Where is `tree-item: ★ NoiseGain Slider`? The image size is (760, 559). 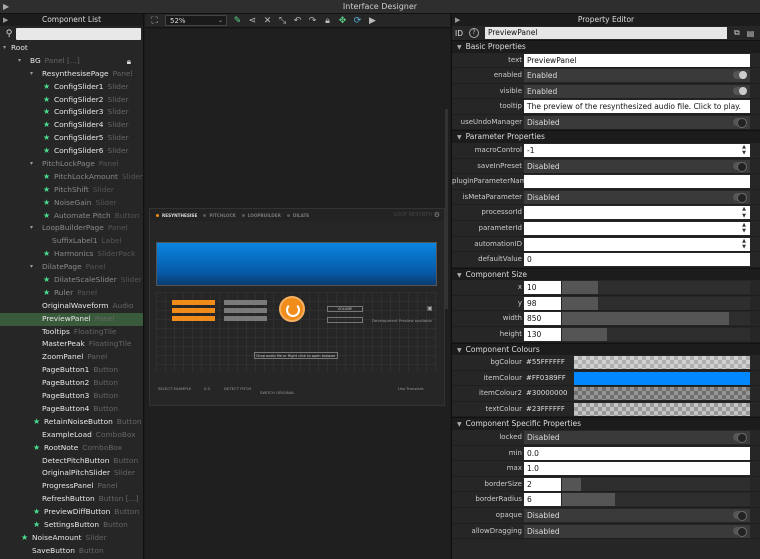 tree-item: ★ NoiseGain Slider is located at coordinates (71, 203).